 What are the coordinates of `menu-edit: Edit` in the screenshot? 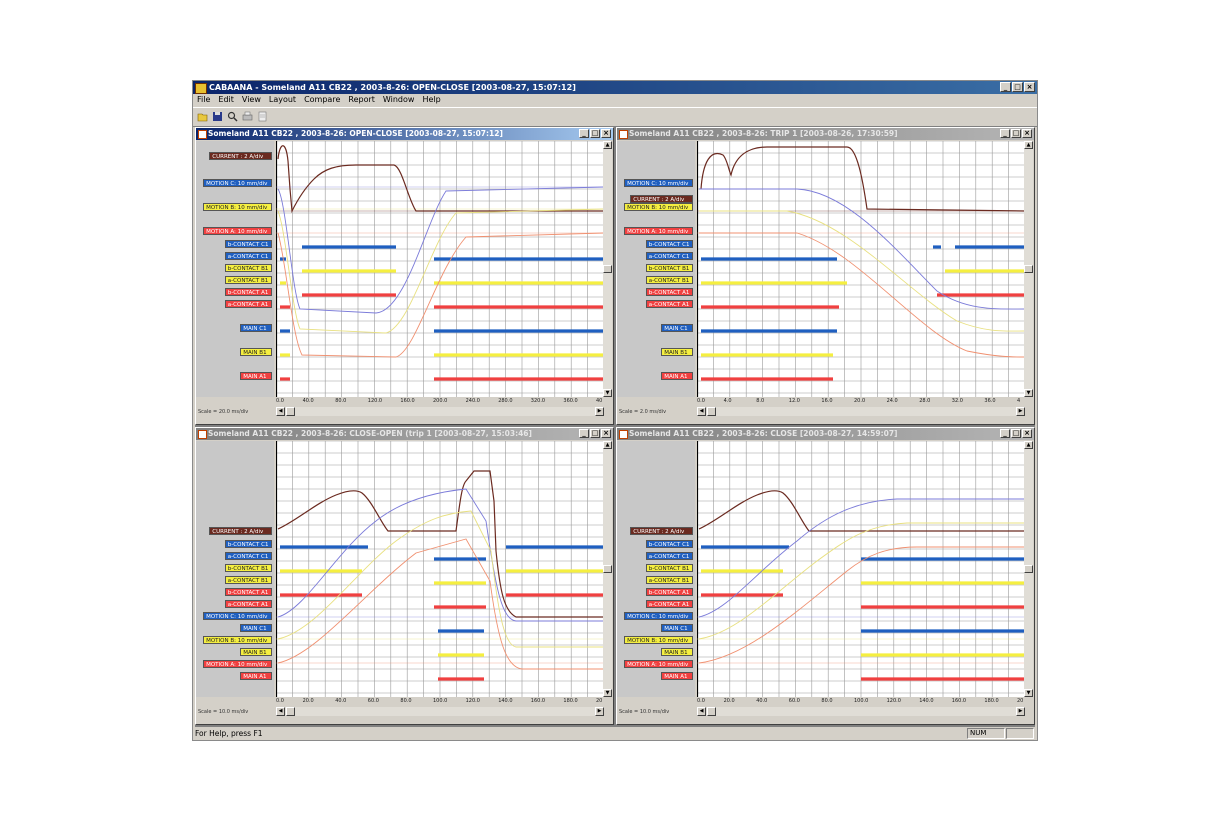 It's located at (226, 100).